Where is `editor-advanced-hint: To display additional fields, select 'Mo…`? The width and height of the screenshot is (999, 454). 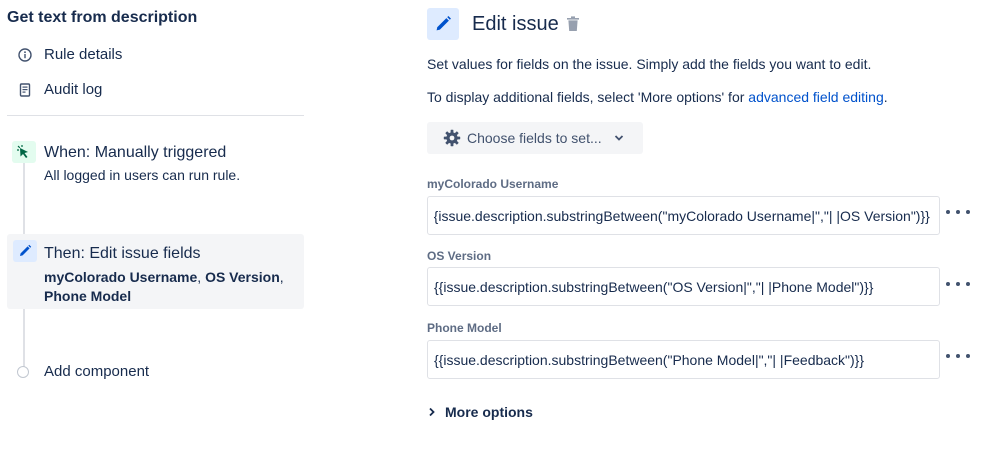 editor-advanced-hint: To display additional fields, select 'Mo… is located at coordinates (657, 97).